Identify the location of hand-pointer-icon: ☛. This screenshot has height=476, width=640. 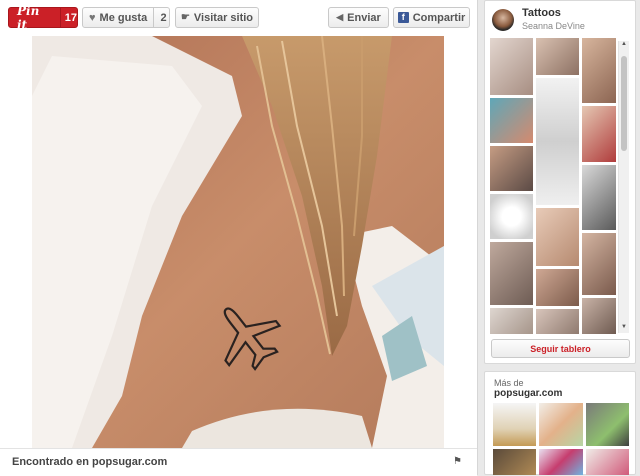
(185, 17).